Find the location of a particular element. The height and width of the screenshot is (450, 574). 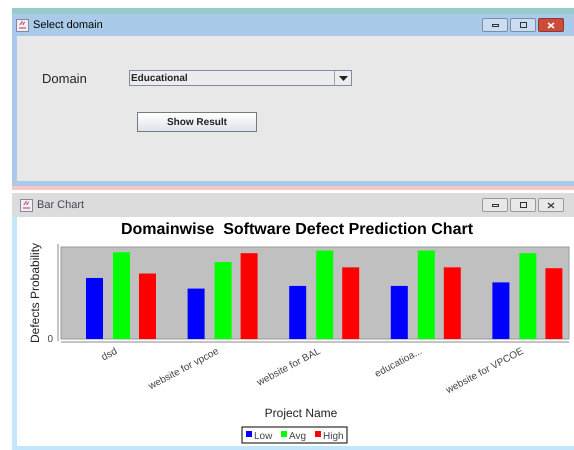

dropdown-arrow-icon is located at coordinates (343, 78).